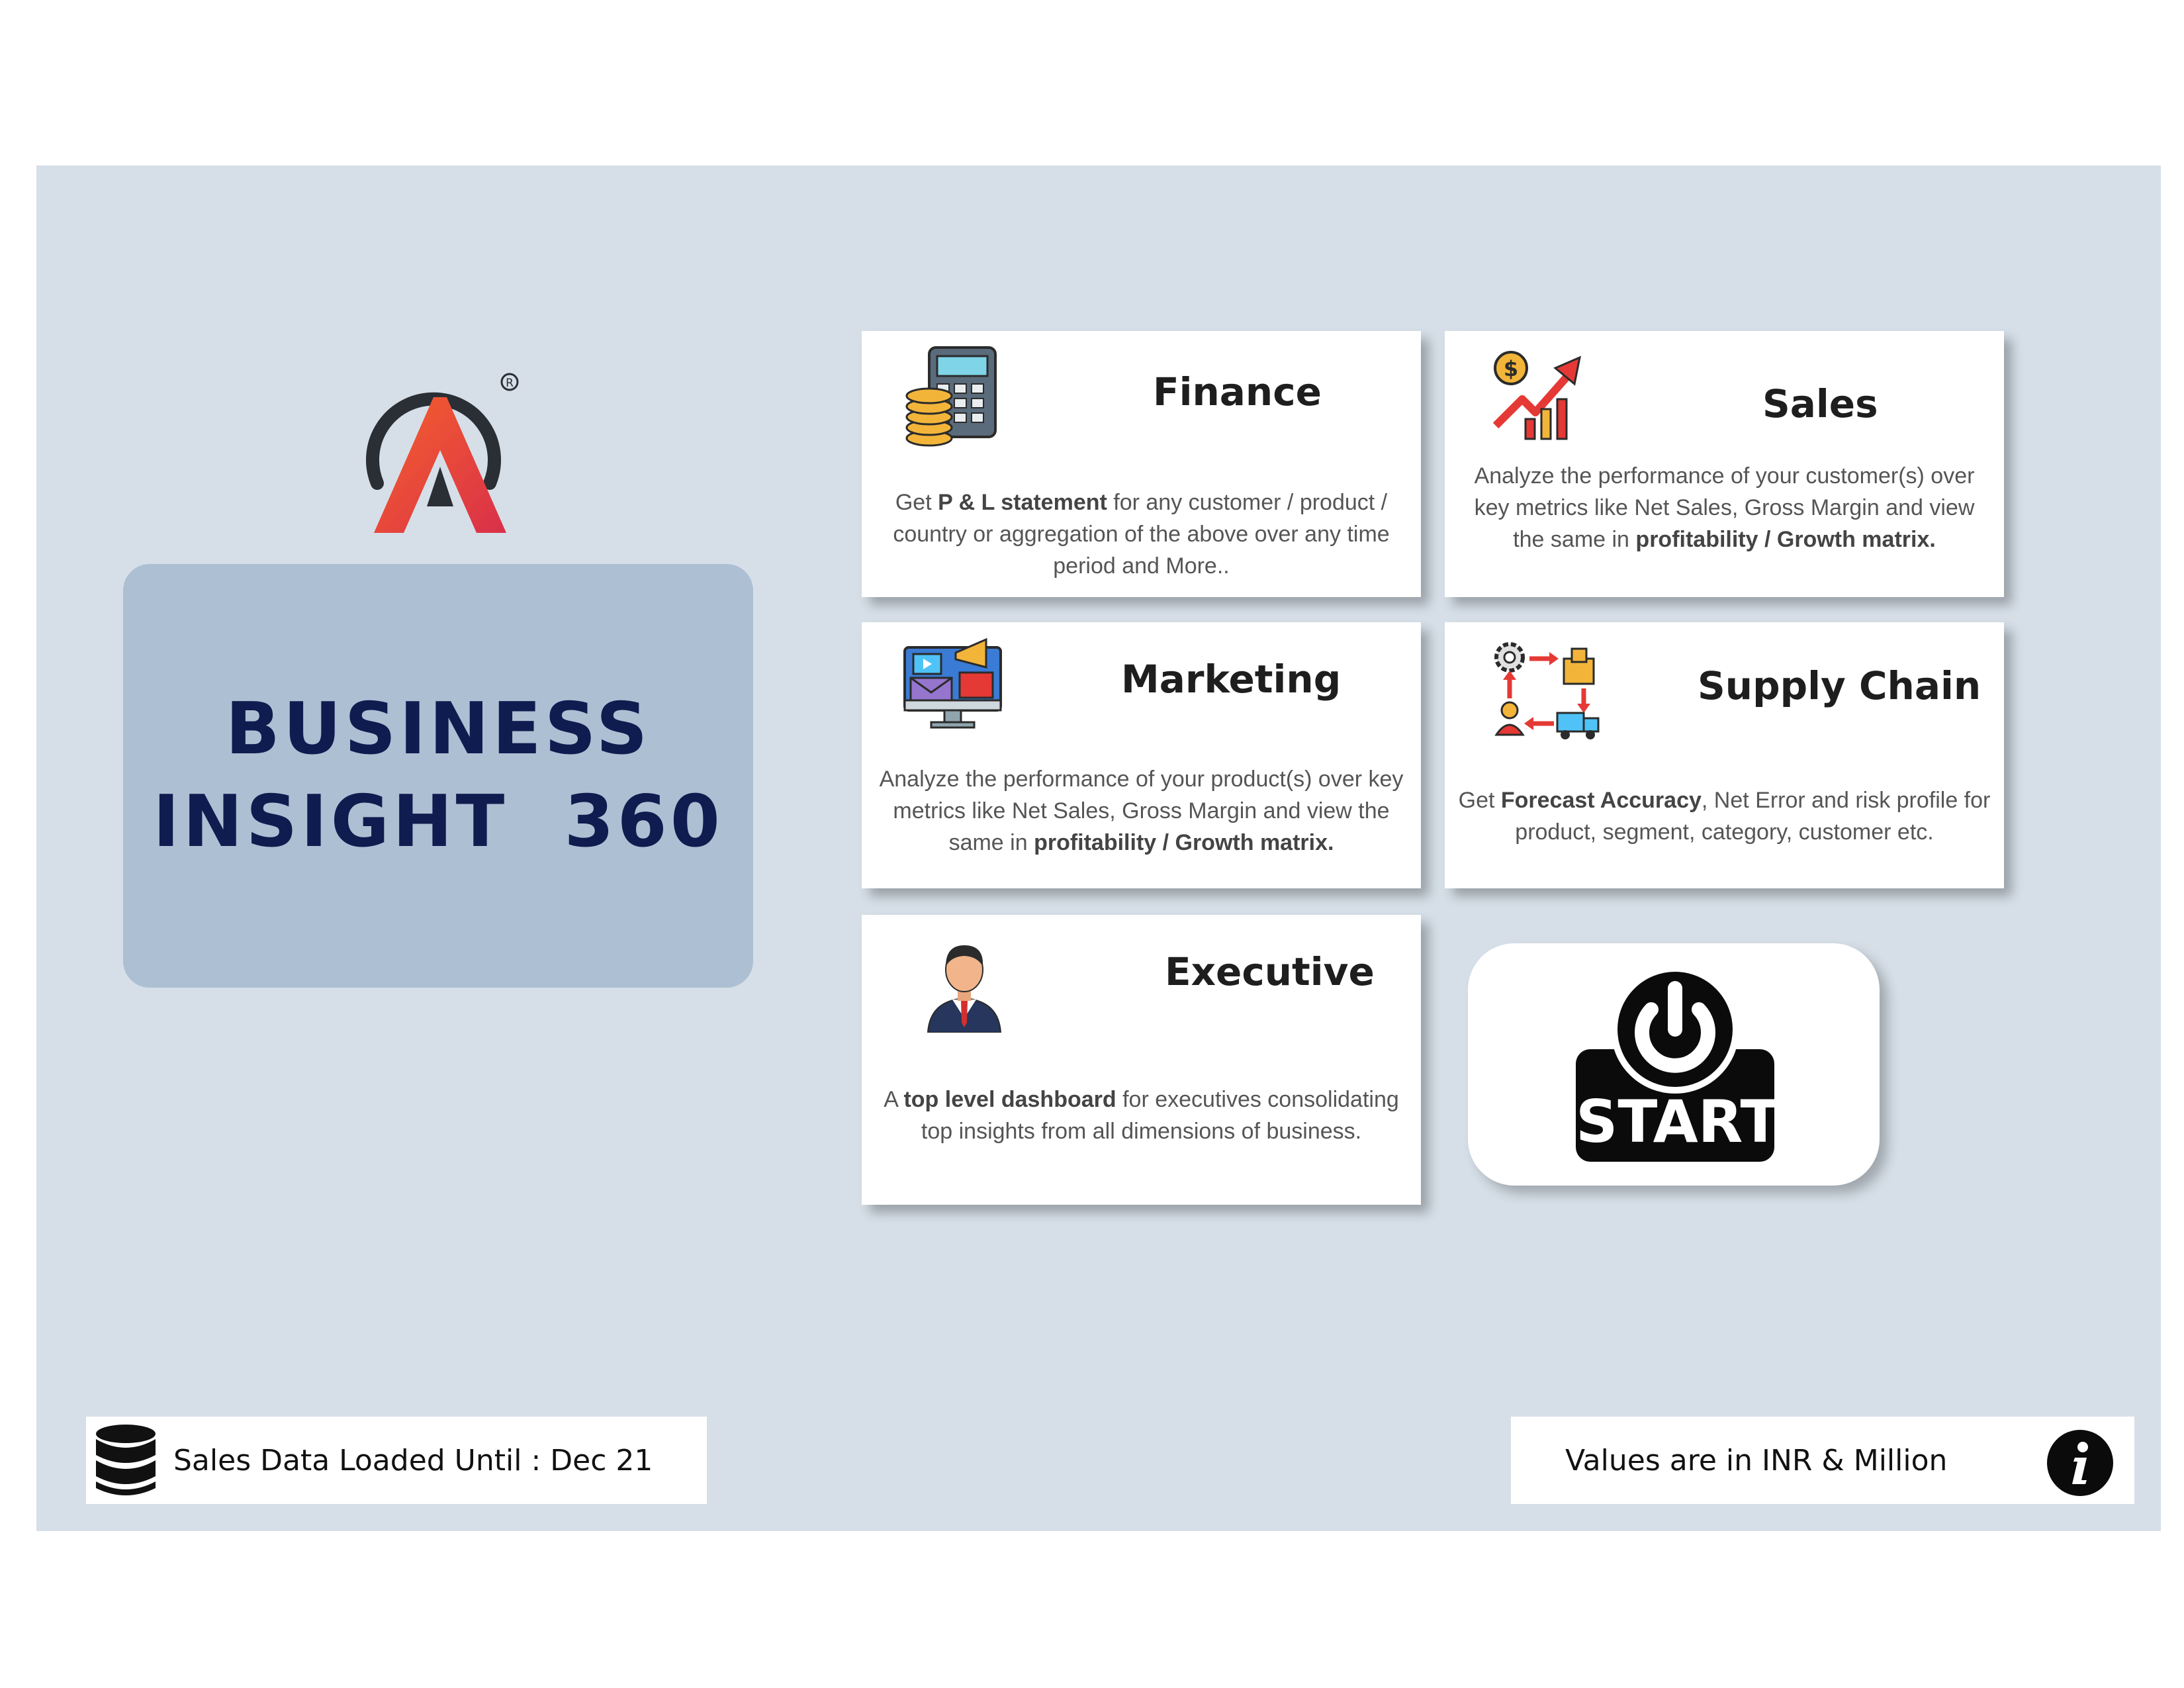  I want to click on marketing-monitor-icon, so click(953, 683).